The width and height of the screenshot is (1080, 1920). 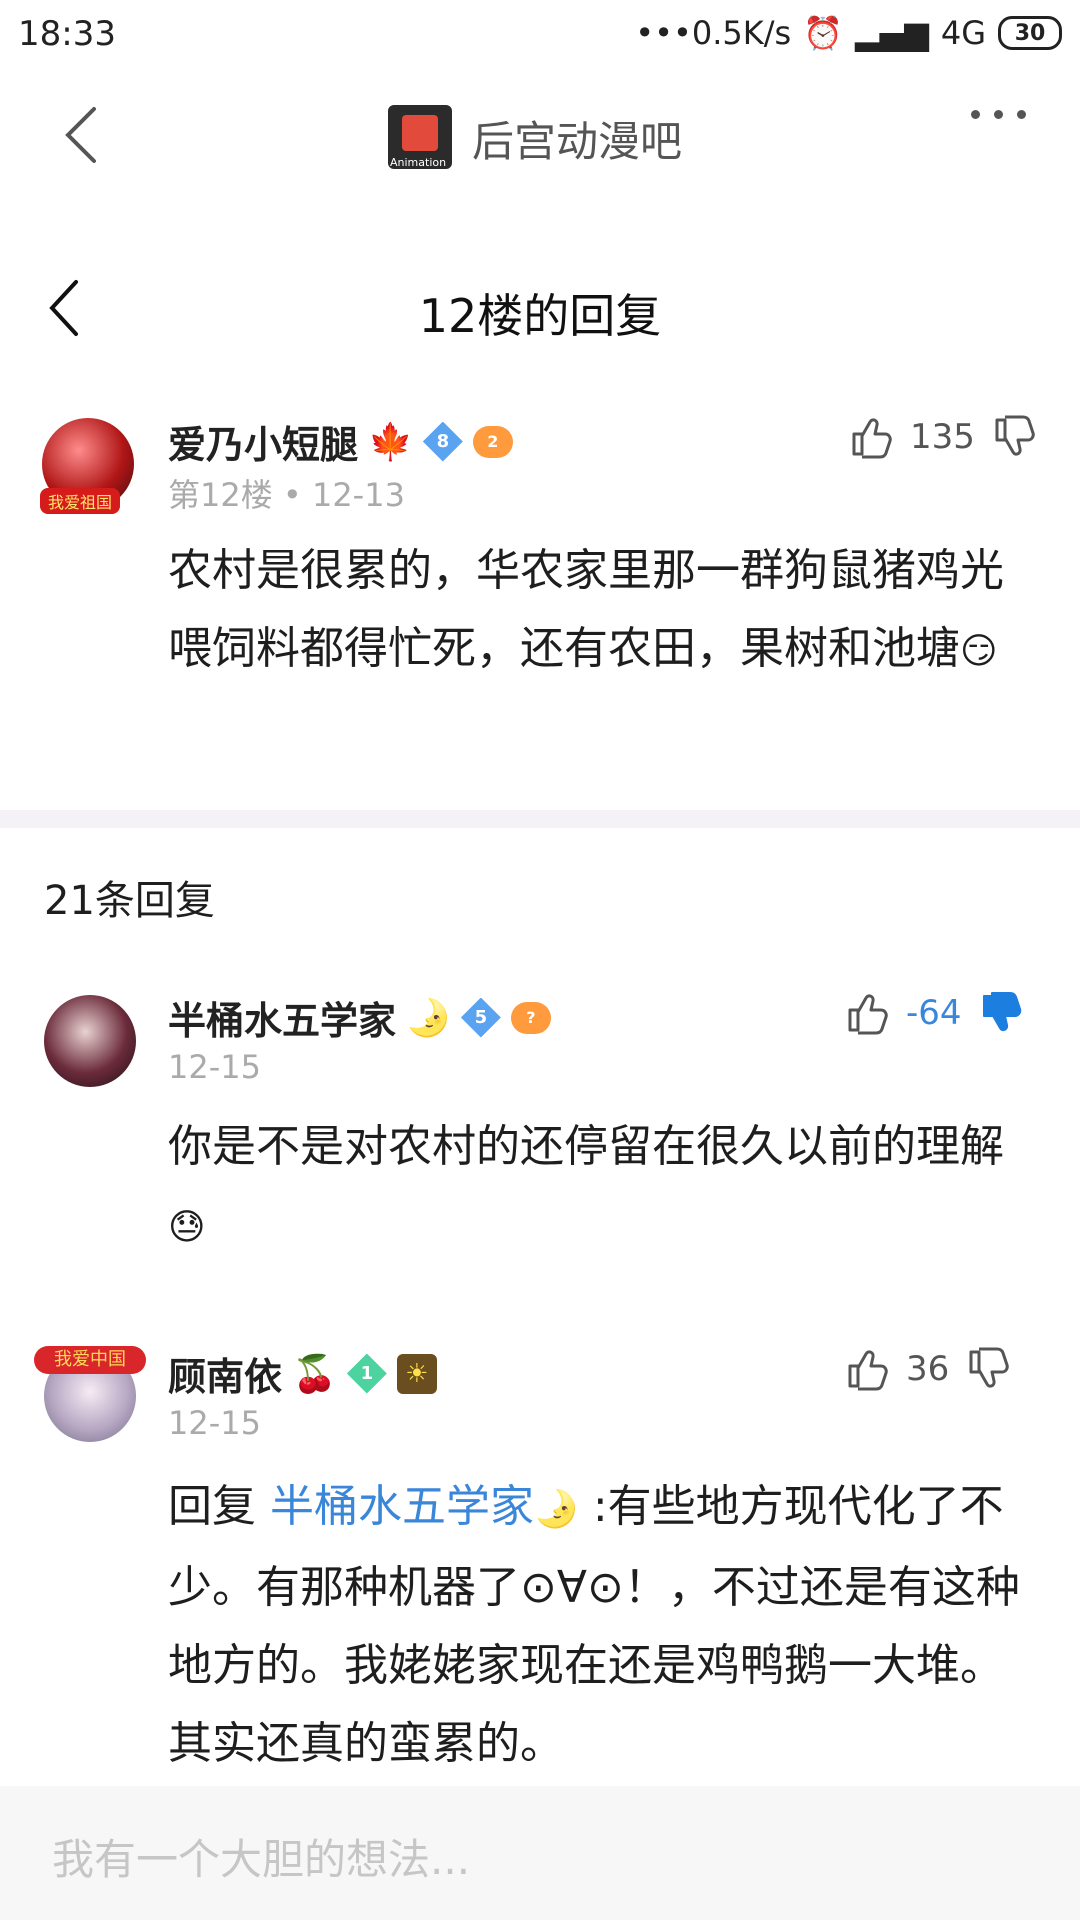 I want to click on username: 半桶水五学家, so click(x=282, y=1017).